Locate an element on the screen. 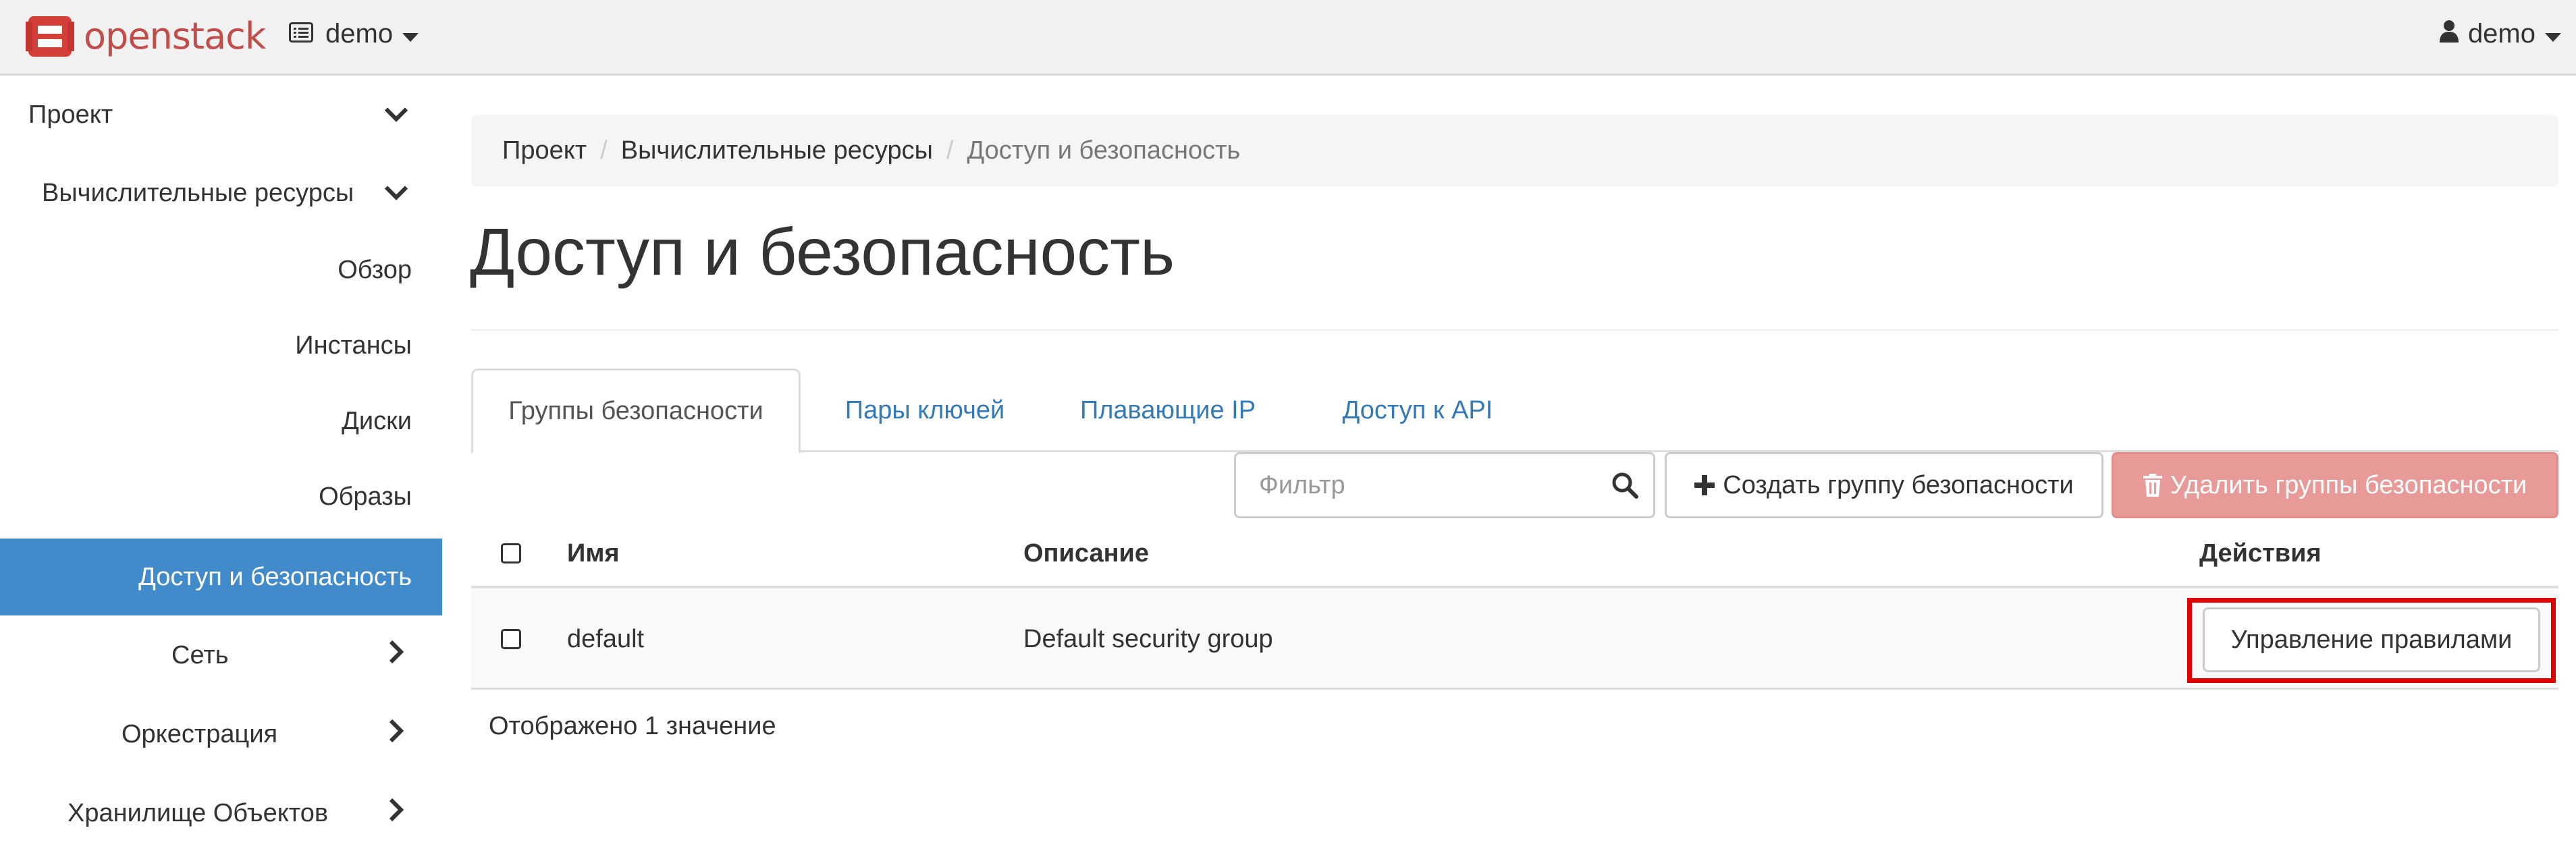 The image size is (2576, 853). sidebar-item-label: Инстансы is located at coordinates (353, 346).